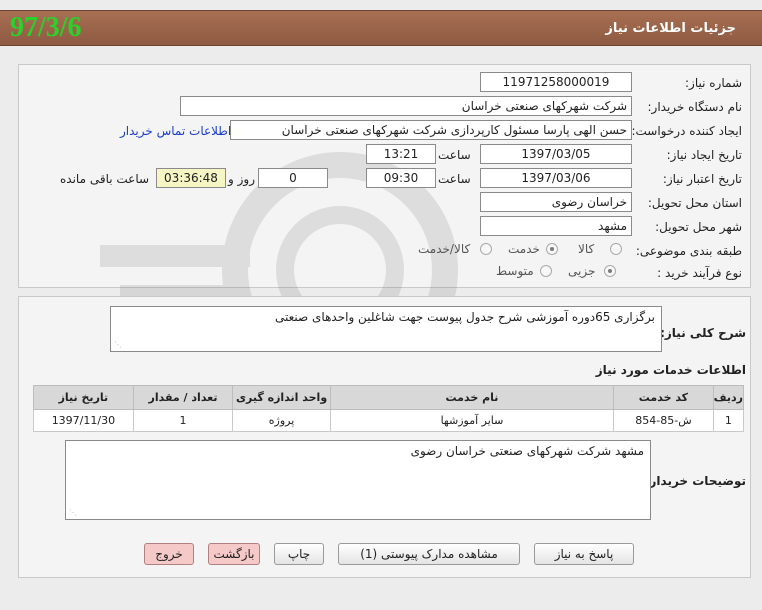 The image size is (762, 610). I want to click on reply-button: پاسخ به نیاز, so click(584, 554).